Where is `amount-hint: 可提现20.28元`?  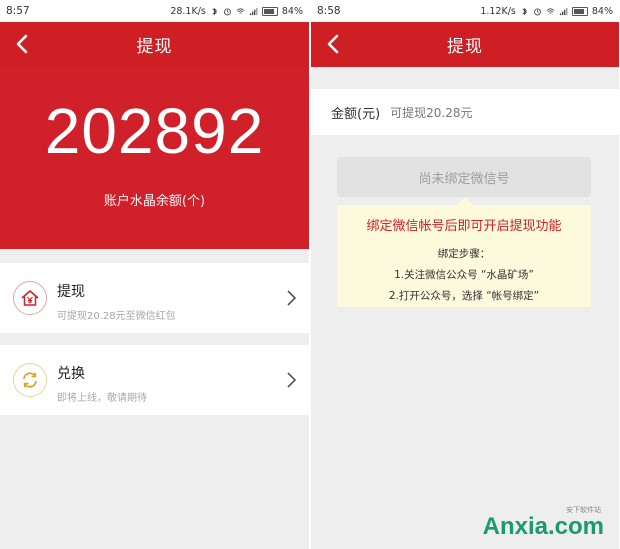
amount-hint: 可提现20.28元 is located at coordinates (431, 112).